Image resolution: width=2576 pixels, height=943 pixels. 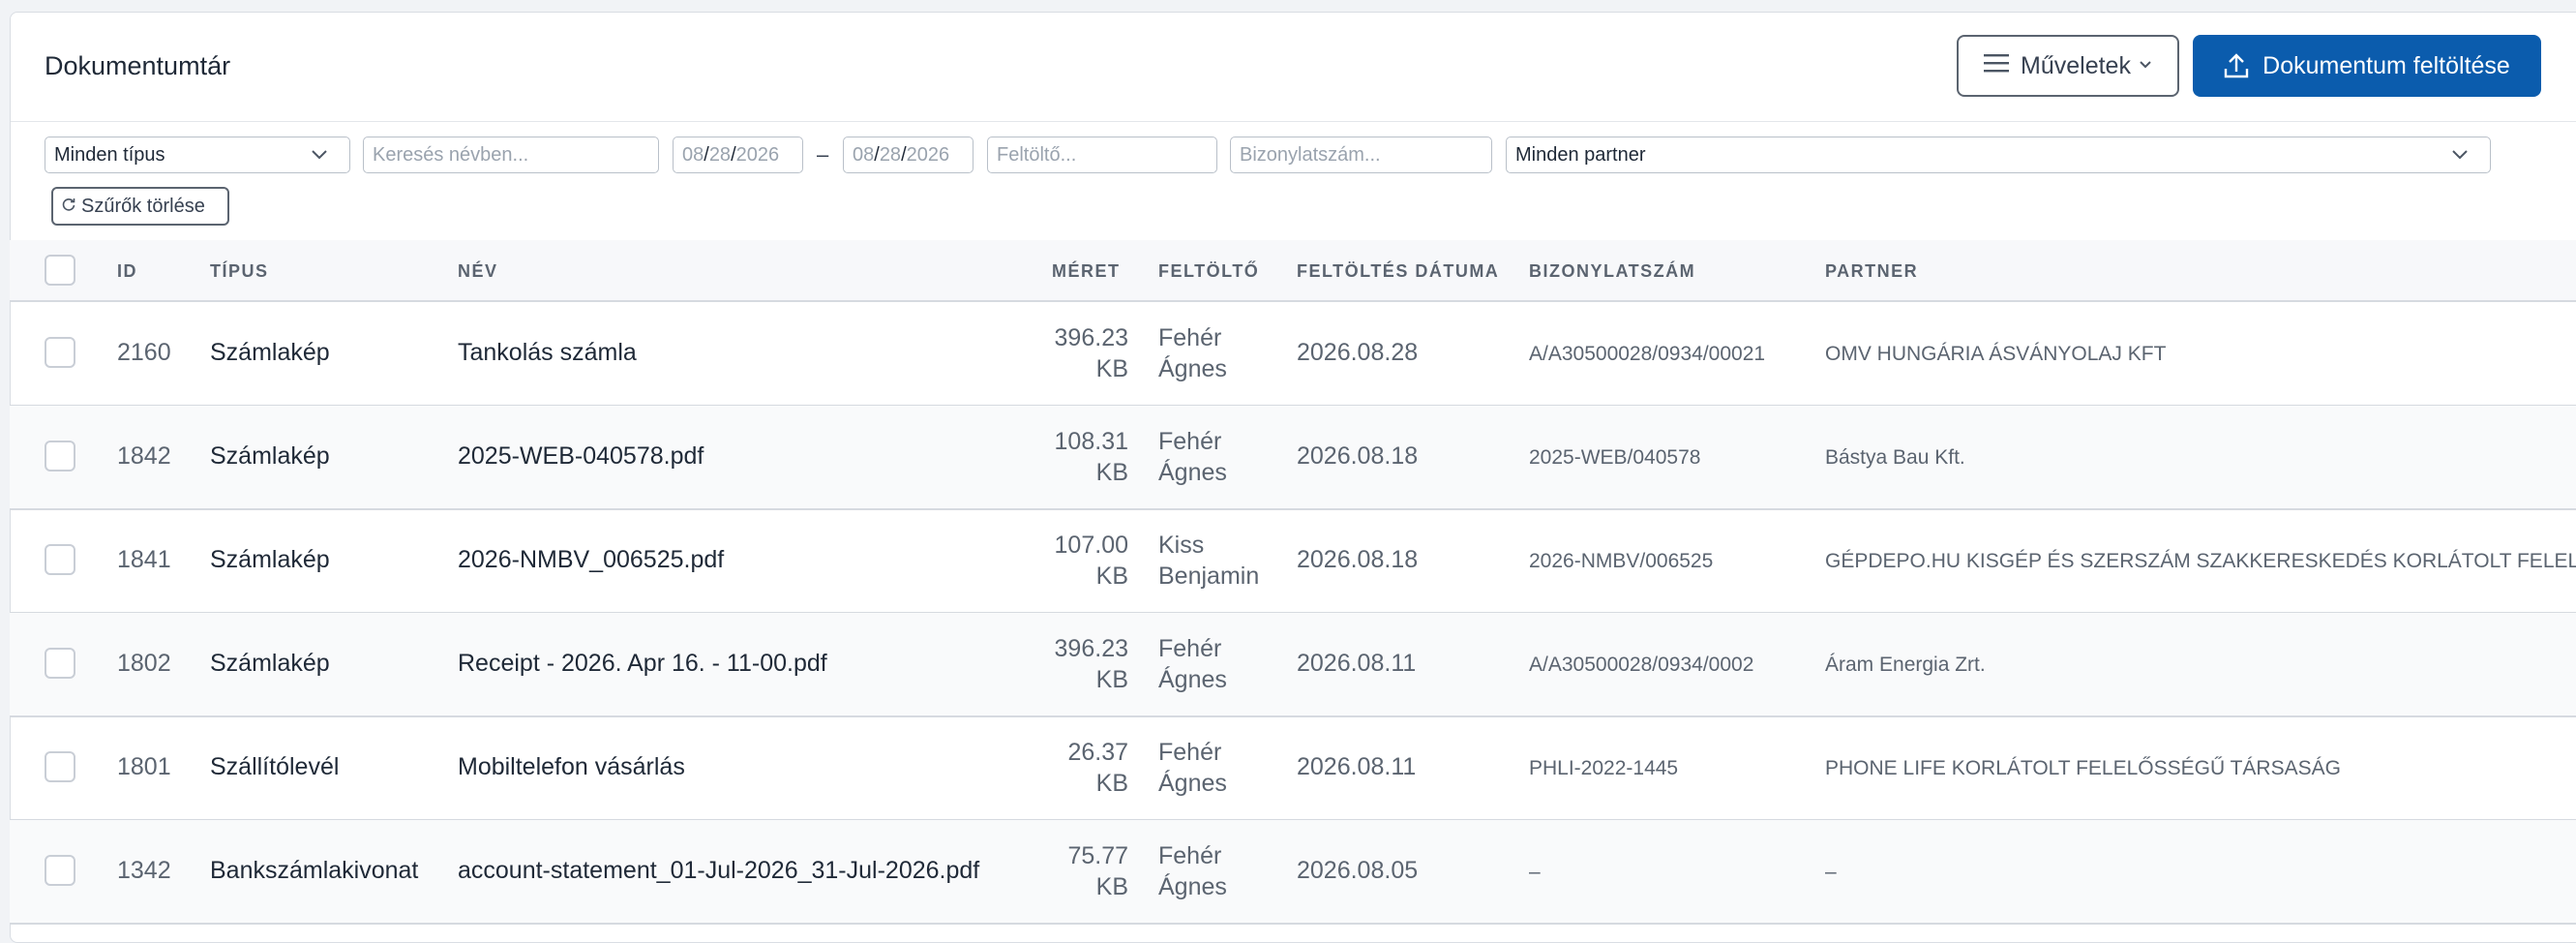 I want to click on select-all-checkbox, so click(x=60, y=270).